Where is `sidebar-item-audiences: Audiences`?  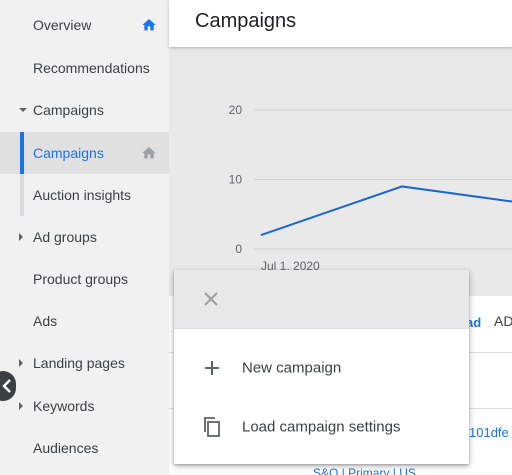 sidebar-item-audiences: Audiences is located at coordinates (84, 448).